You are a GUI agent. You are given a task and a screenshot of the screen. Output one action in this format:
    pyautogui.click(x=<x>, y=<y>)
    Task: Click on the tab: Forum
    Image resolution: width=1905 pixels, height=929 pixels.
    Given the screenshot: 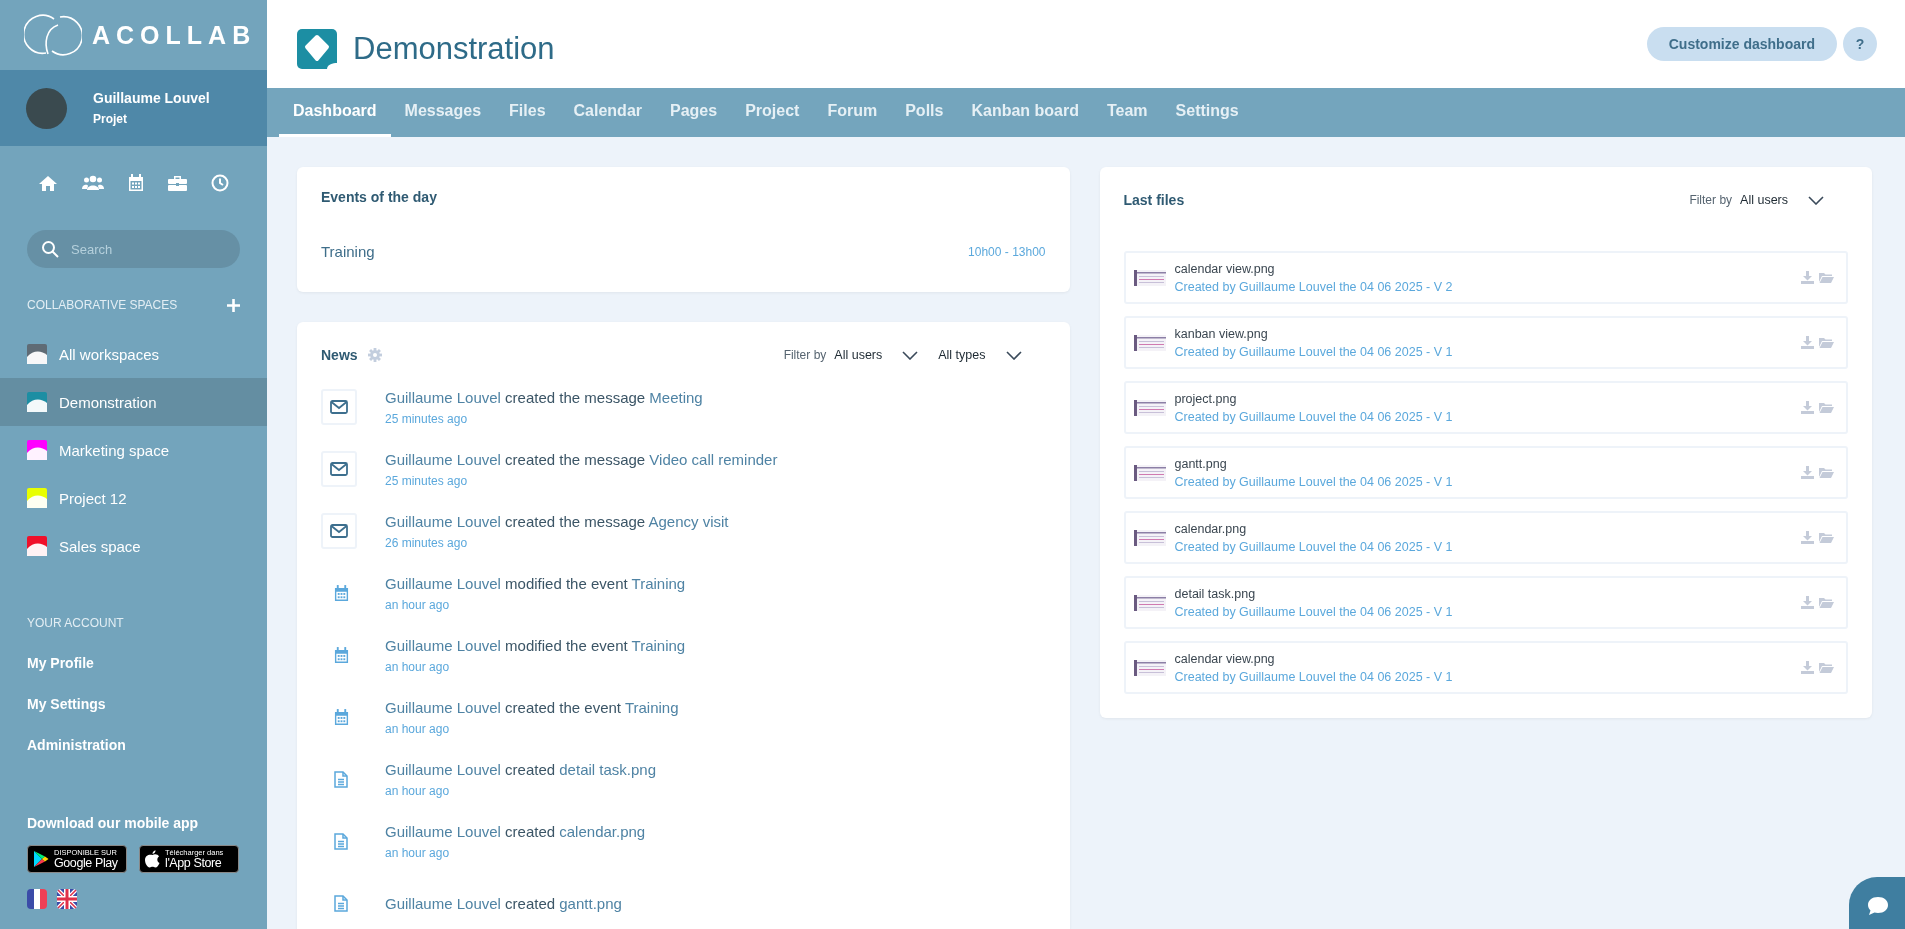 What is the action you would take?
    pyautogui.click(x=852, y=112)
    